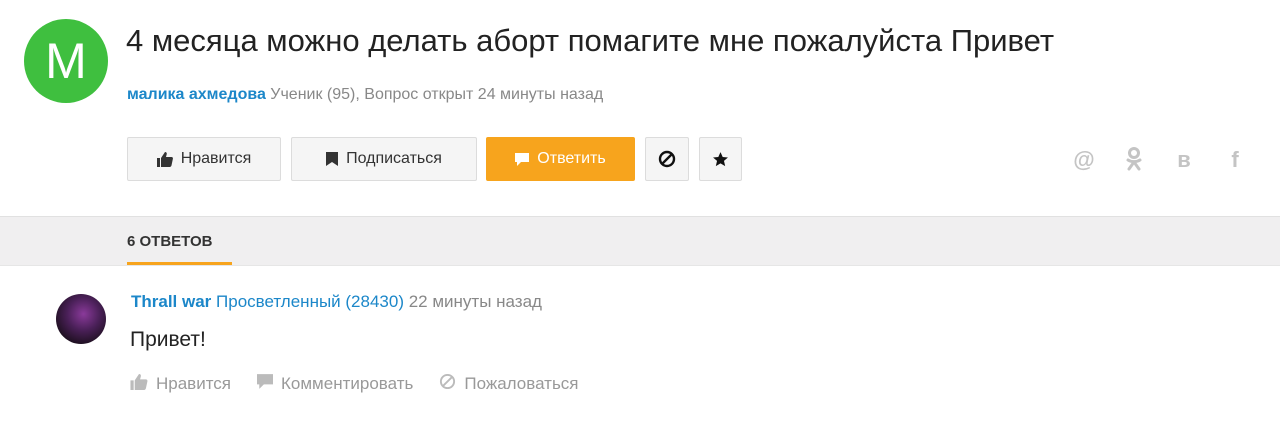 This screenshot has height=427, width=1280. I want to click on like-button-label: Нравится, so click(216, 158).